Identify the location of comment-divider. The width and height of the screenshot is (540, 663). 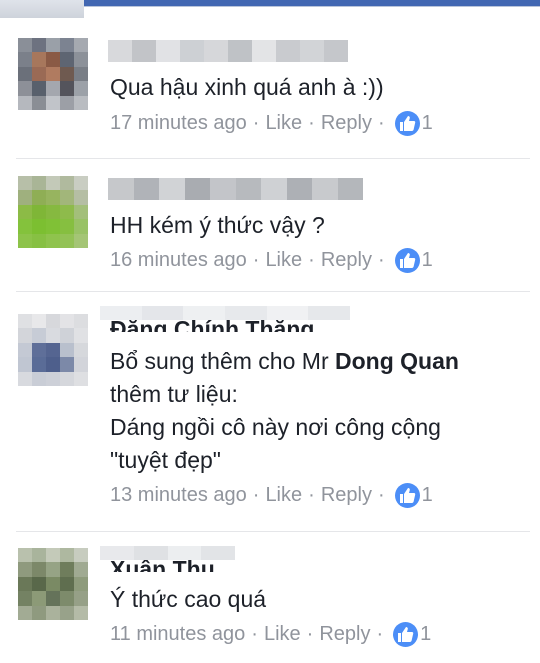
(273, 158).